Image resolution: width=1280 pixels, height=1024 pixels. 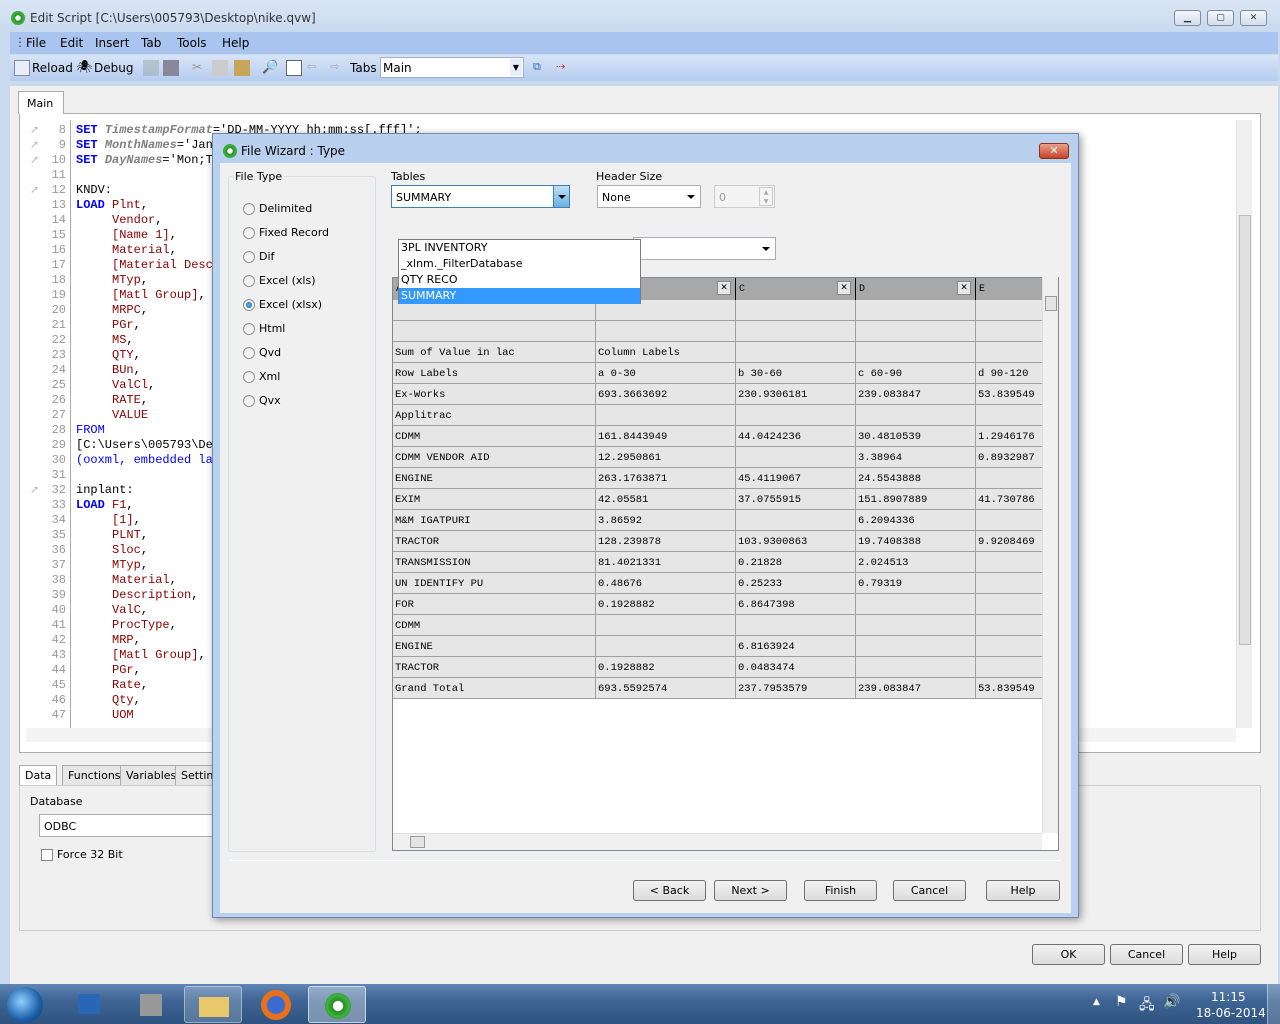 What do you see at coordinates (750, 890) in the screenshot?
I see `next-button: Next >` at bounding box center [750, 890].